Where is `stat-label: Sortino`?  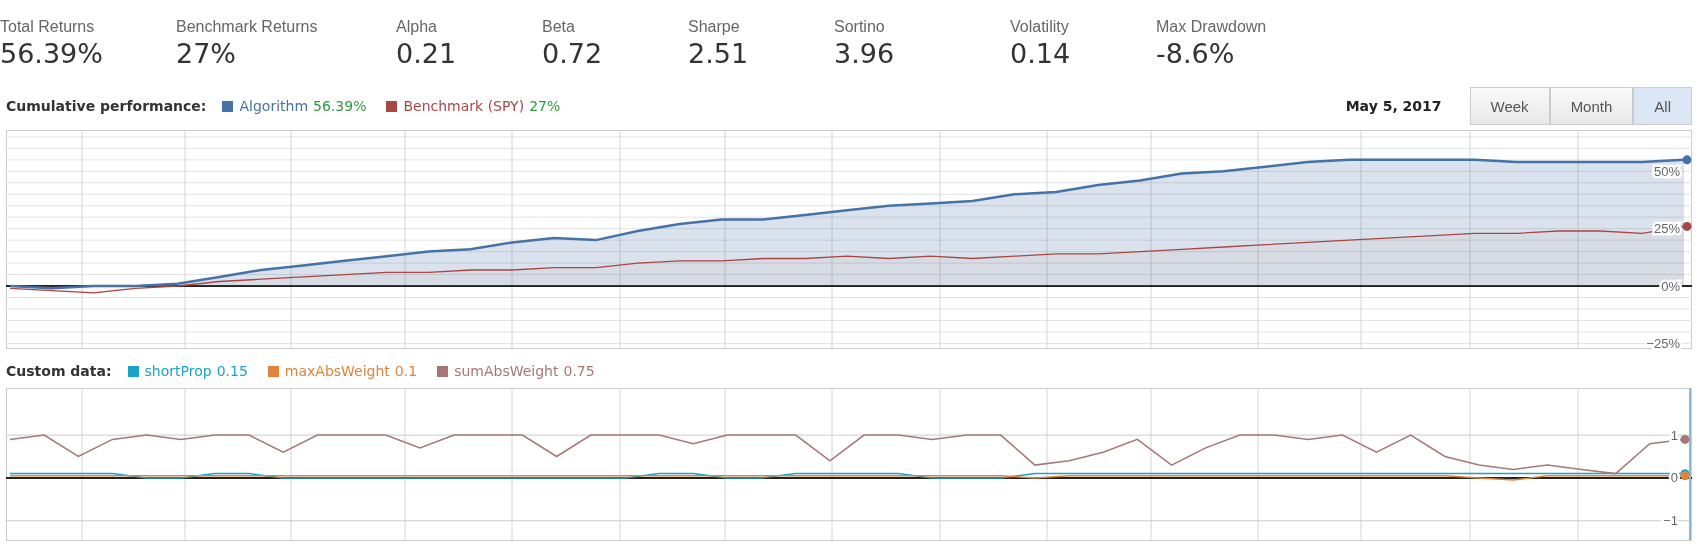 stat-label: Sortino is located at coordinates (860, 27).